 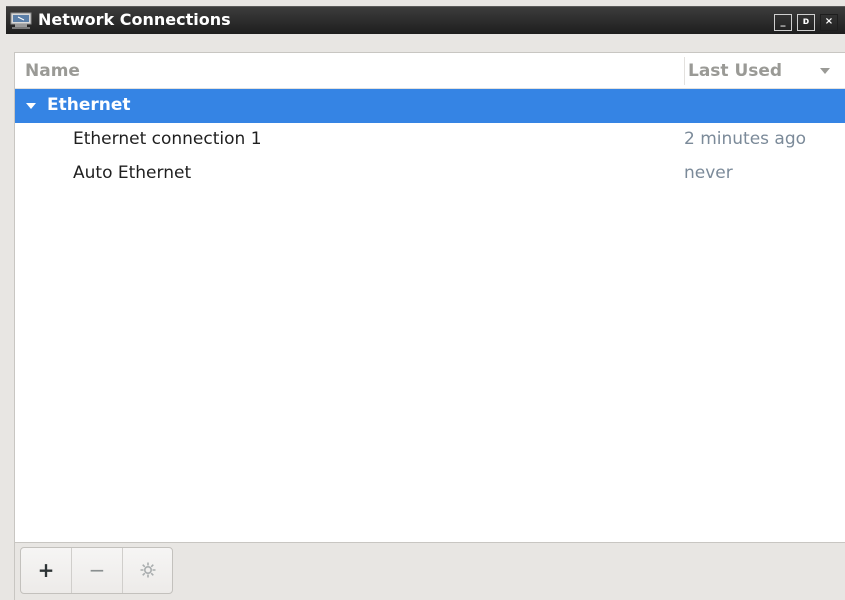 What do you see at coordinates (132, 173) in the screenshot?
I see `connection-name: Auto Ethernet` at bounding box center [132, 173].